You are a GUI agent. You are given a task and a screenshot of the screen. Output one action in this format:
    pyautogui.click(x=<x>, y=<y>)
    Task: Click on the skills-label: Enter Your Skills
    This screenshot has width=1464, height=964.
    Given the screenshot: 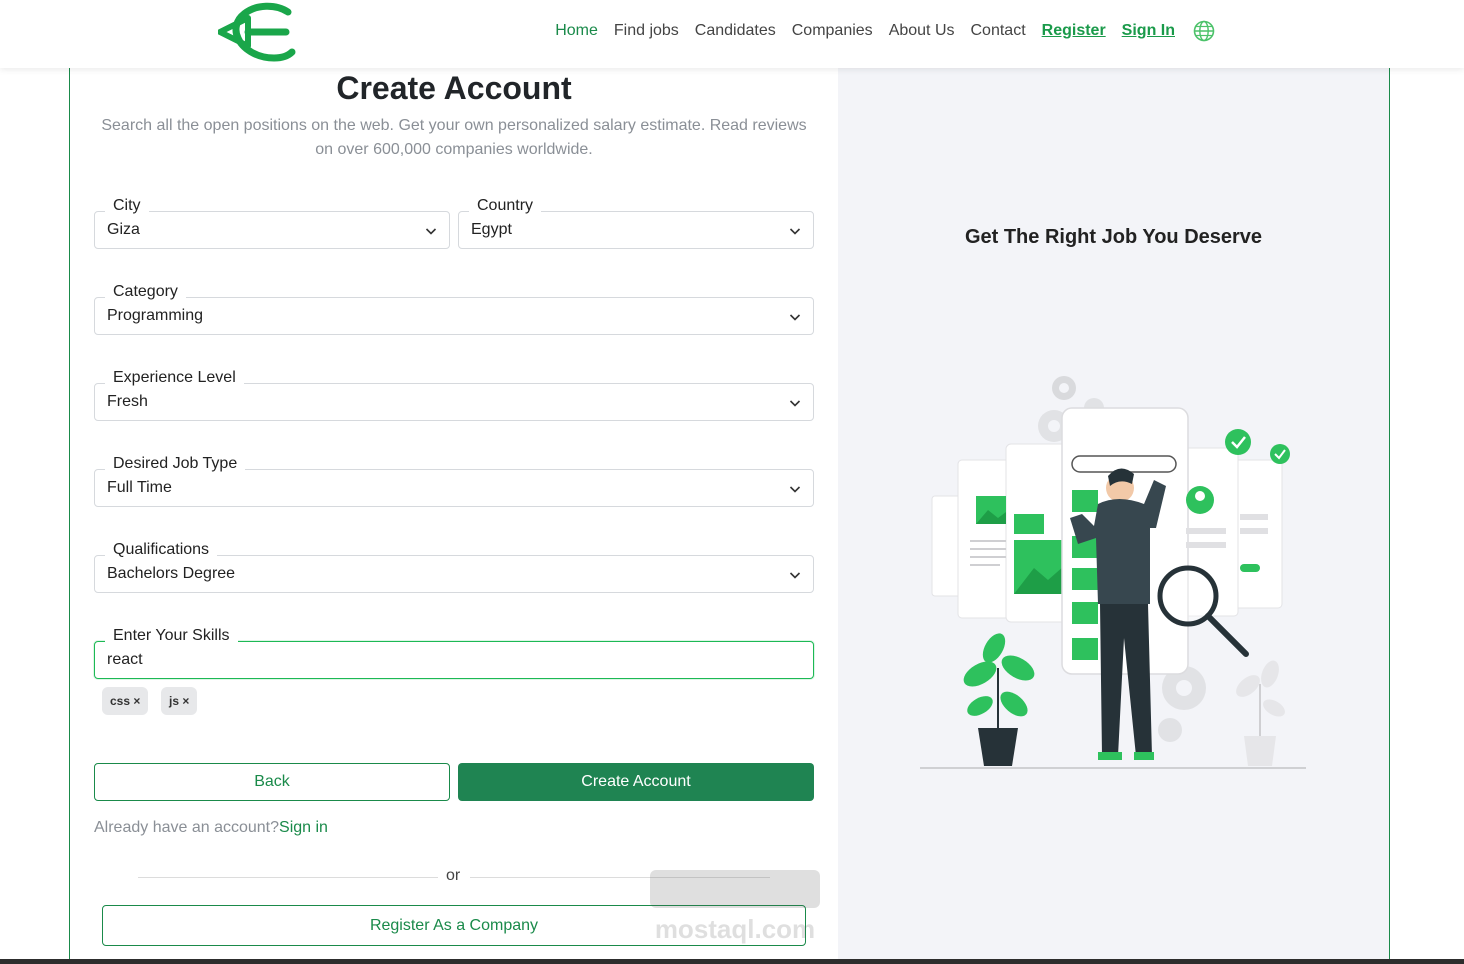 What is the action you would take?
    pyautogui.click(x=171, y=636)
    